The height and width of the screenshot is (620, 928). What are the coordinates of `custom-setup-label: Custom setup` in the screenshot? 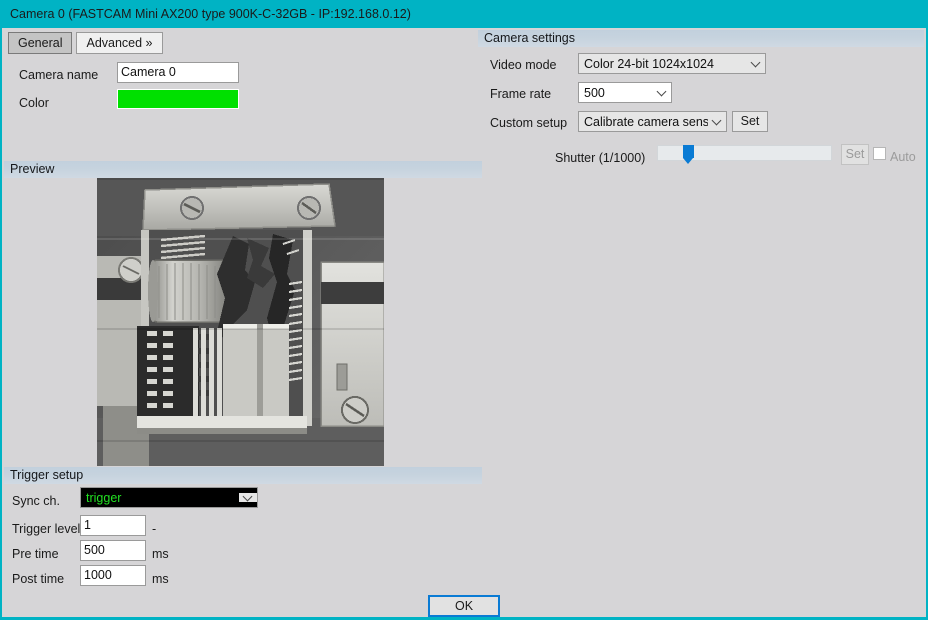 It's located at (529, 123).